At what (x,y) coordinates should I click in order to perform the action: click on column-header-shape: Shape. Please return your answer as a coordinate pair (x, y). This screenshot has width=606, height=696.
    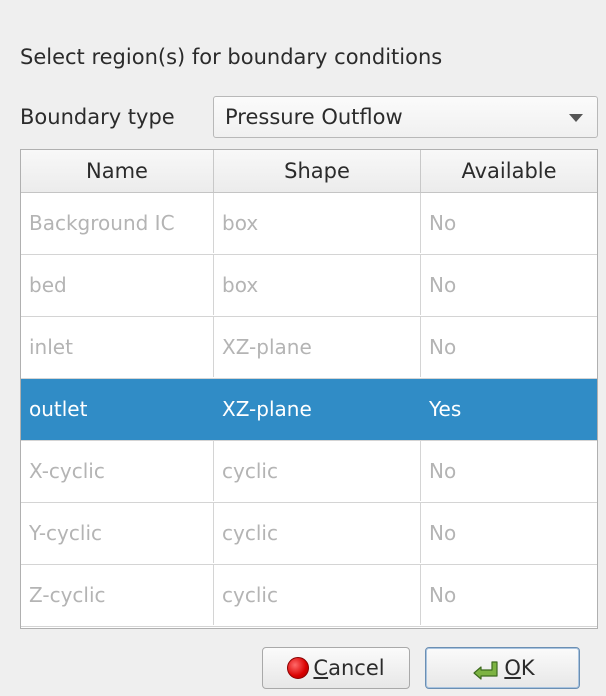
    Looking at the image, I should click on (317, 171).